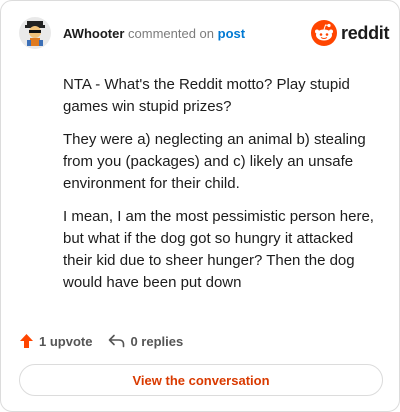  What do you see at coordinates (201, 380) in the screenshot?
I see `view-conversation-button: View the conversation` at bounding box center [201, 380].